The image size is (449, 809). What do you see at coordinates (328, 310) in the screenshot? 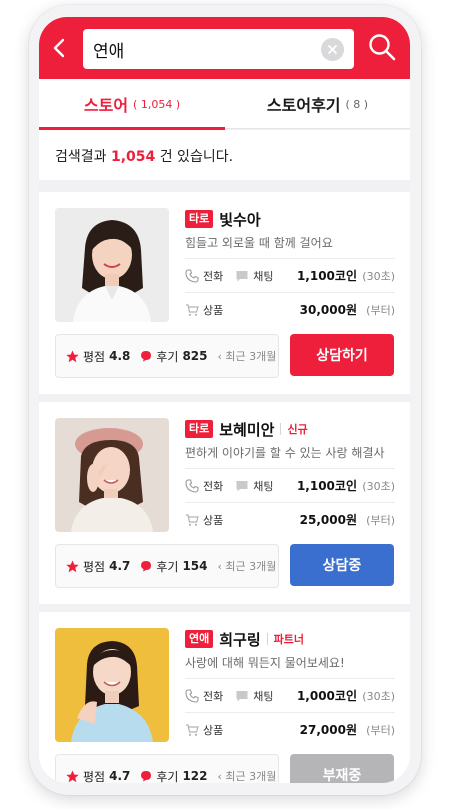
I see `product-price: 30,000원` at bounding box center [328, 310].